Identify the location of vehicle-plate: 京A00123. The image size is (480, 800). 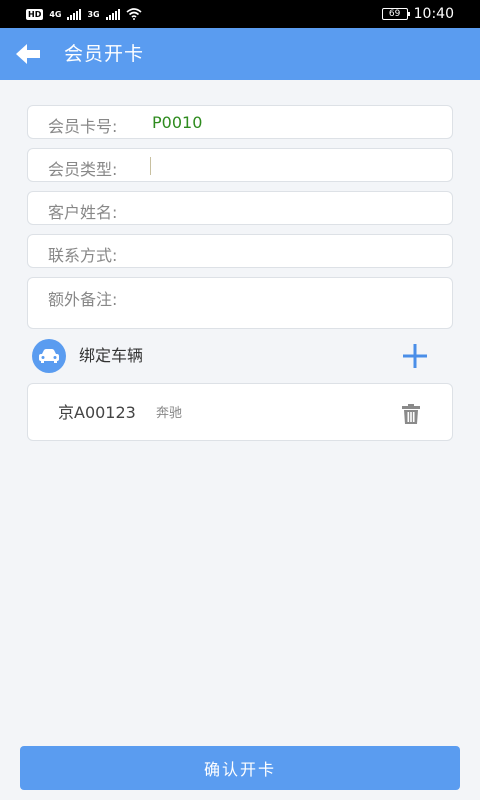
(97, 412).